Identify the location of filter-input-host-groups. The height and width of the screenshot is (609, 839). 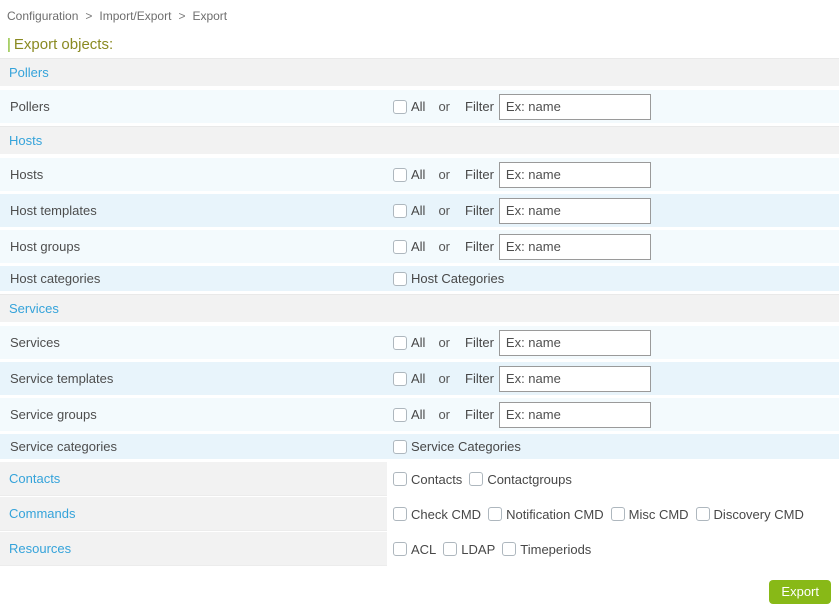
(574, 246).